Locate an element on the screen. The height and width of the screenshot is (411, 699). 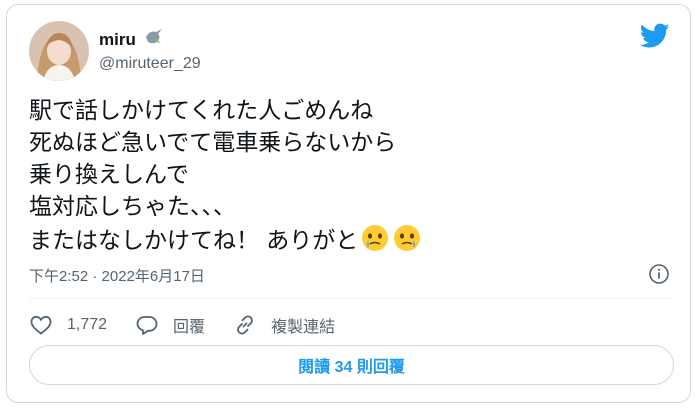
display-name: miru is located at coordinates (117, 40).